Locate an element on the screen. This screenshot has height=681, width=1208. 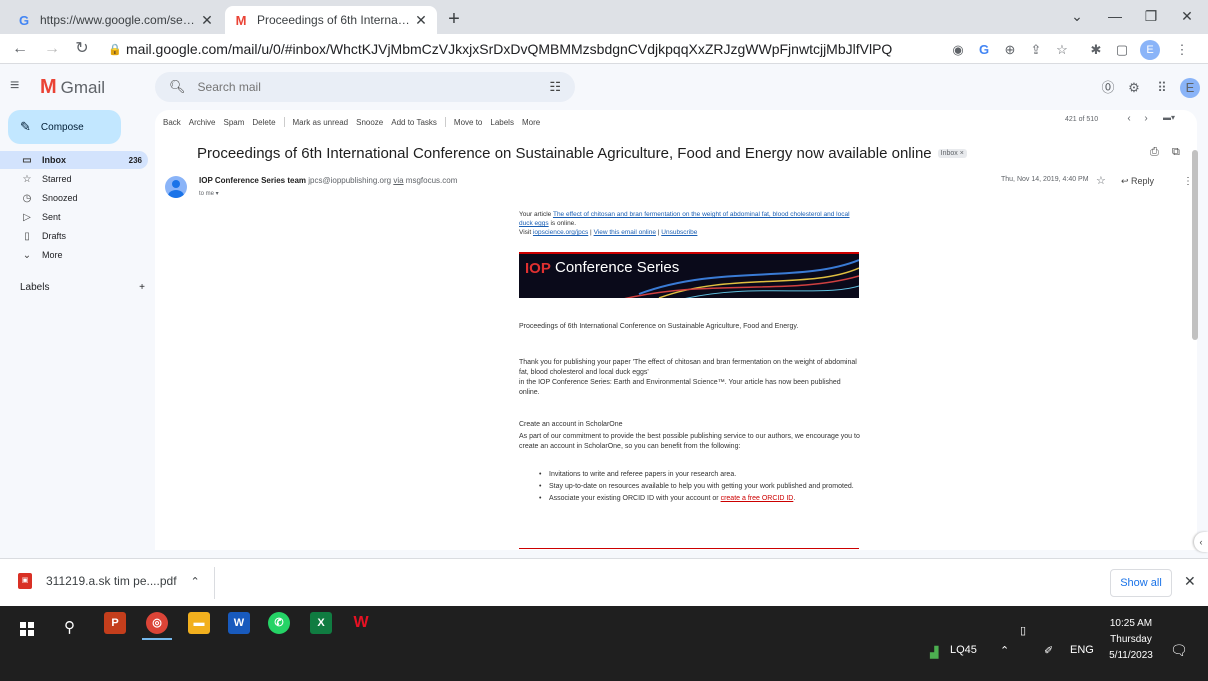
language-indicator: ENG is located at coordinates (1082, 650).